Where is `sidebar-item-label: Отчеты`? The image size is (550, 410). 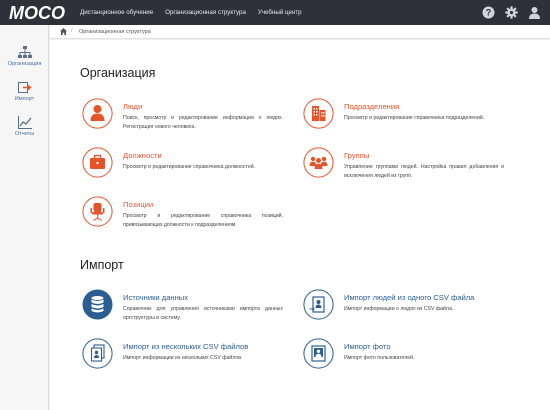 sidebar-item-label: Отчеты is located at coordinates (24, 134).